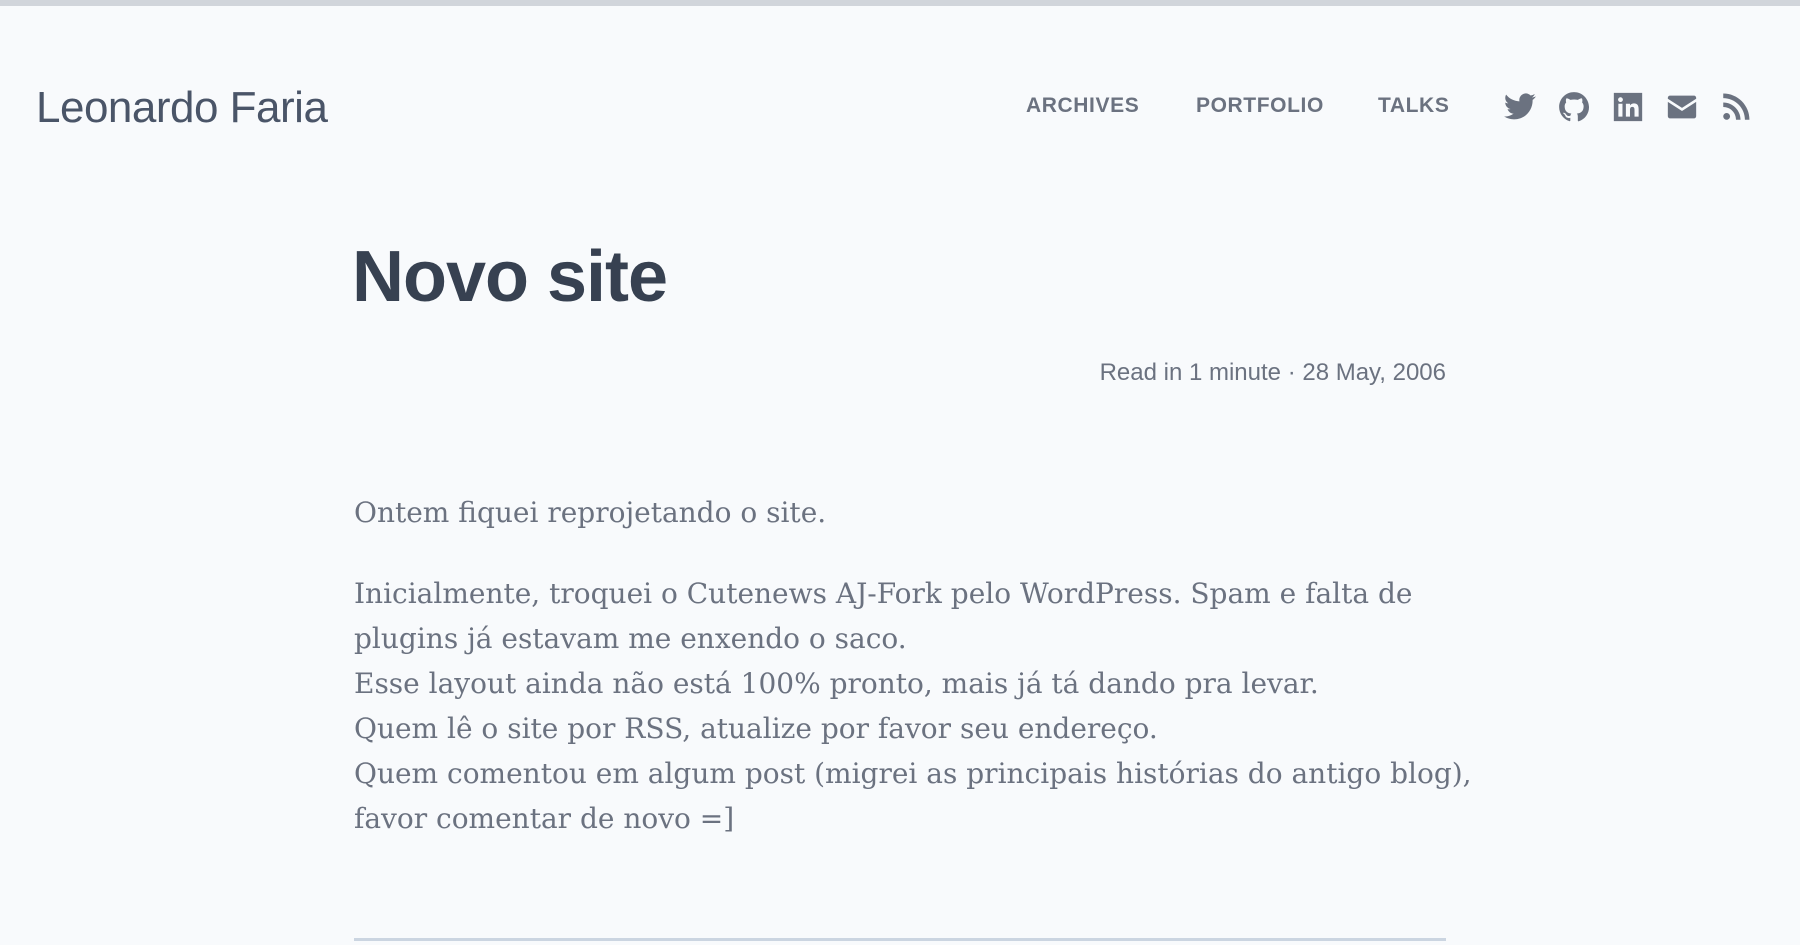 The height and width of the screenshot is (945, 1800). Describe the element at coordinates (900, 939) in the screenshot. I see `content-divider` at that location.